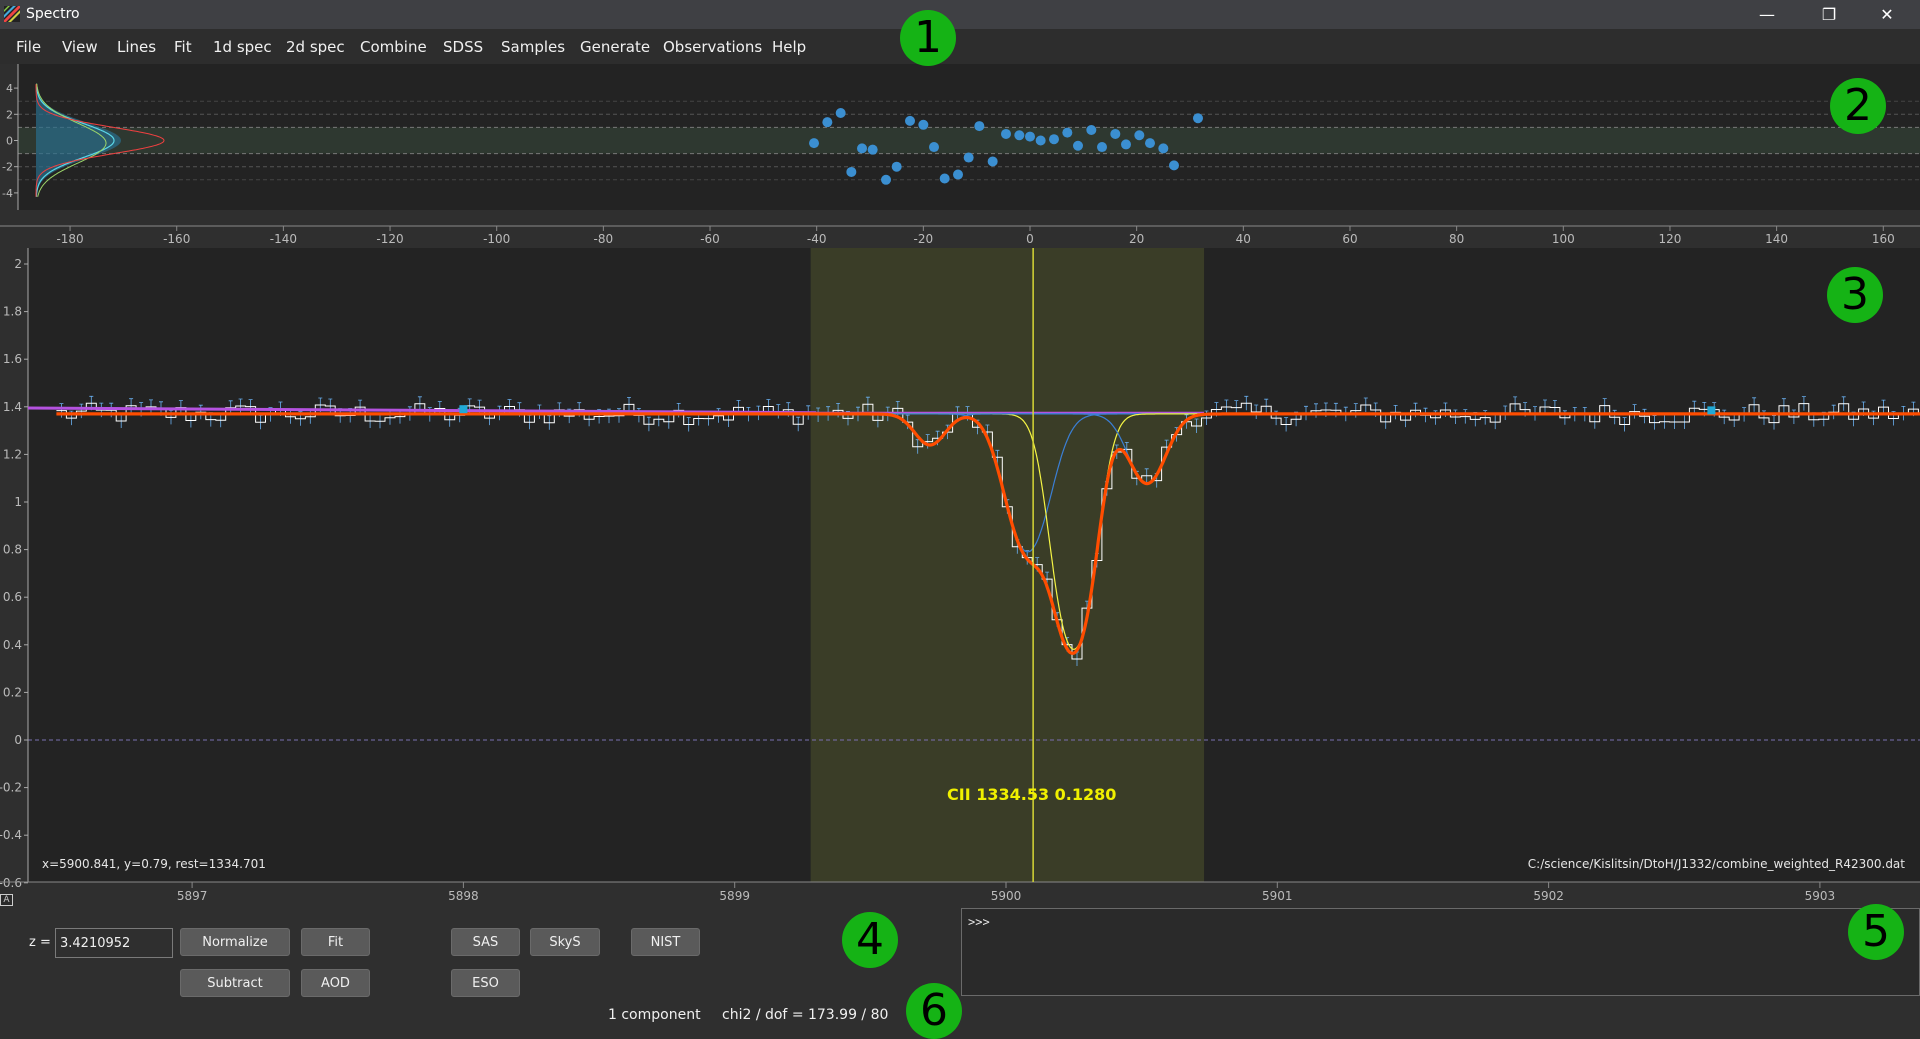  What do you see at coordinates (12, 645) in the screenshot?
I see `spectrum-y-tick-label: 0.4` at bounding box center [12, 645].